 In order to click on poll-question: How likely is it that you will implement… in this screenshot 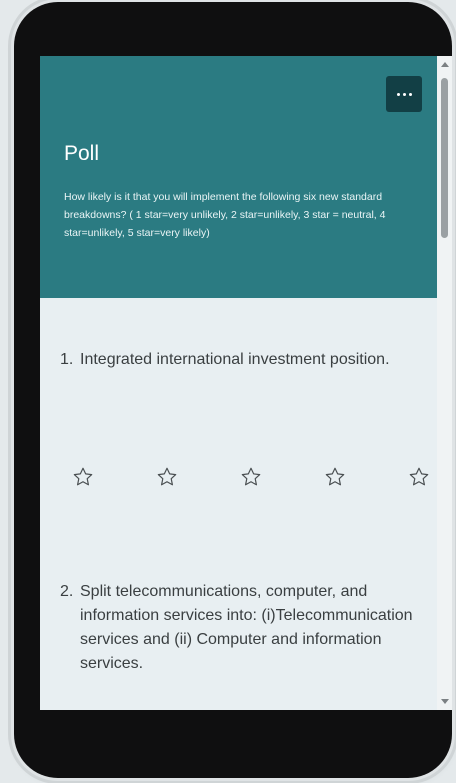, I will do `click(225, 215)`.